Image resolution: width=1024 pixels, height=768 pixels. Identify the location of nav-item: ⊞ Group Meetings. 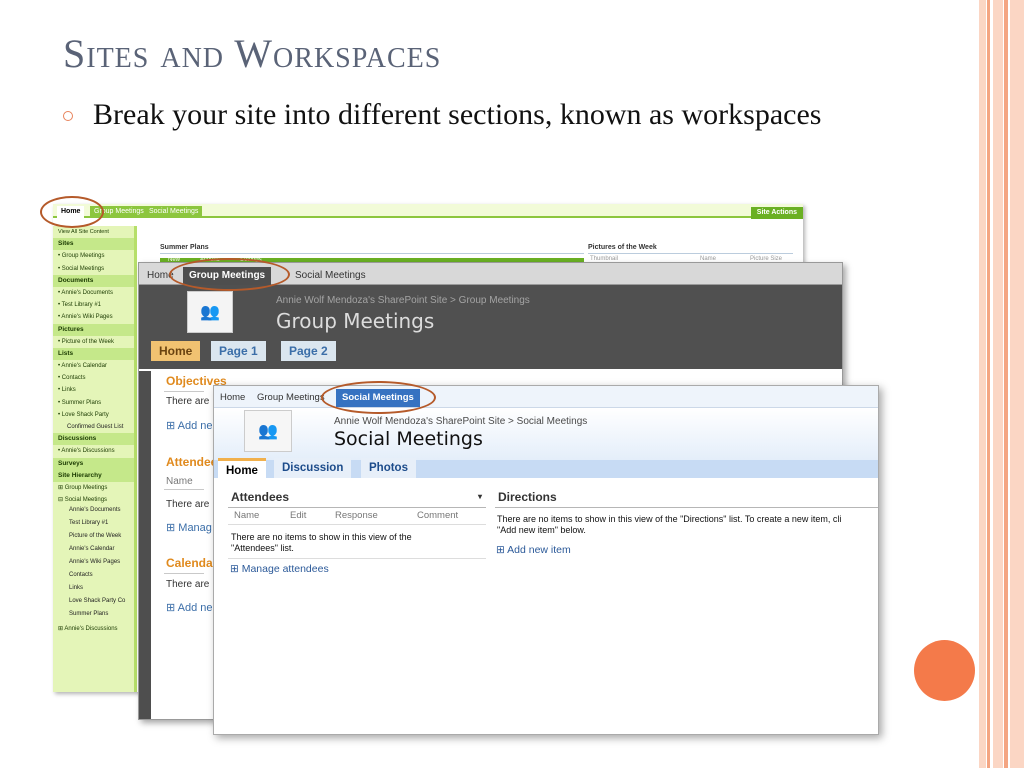
(93, 488).